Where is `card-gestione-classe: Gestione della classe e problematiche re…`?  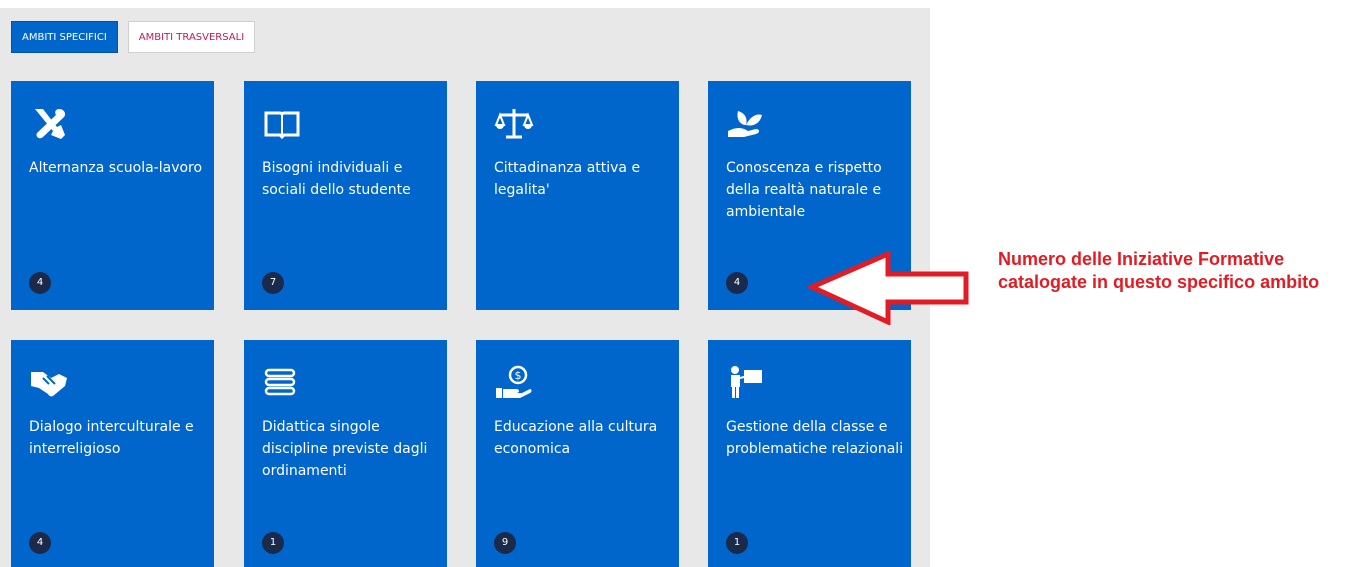
card-gestione-classe: Gestione della classe e problematiche re… is located at coordinates (809, 453).